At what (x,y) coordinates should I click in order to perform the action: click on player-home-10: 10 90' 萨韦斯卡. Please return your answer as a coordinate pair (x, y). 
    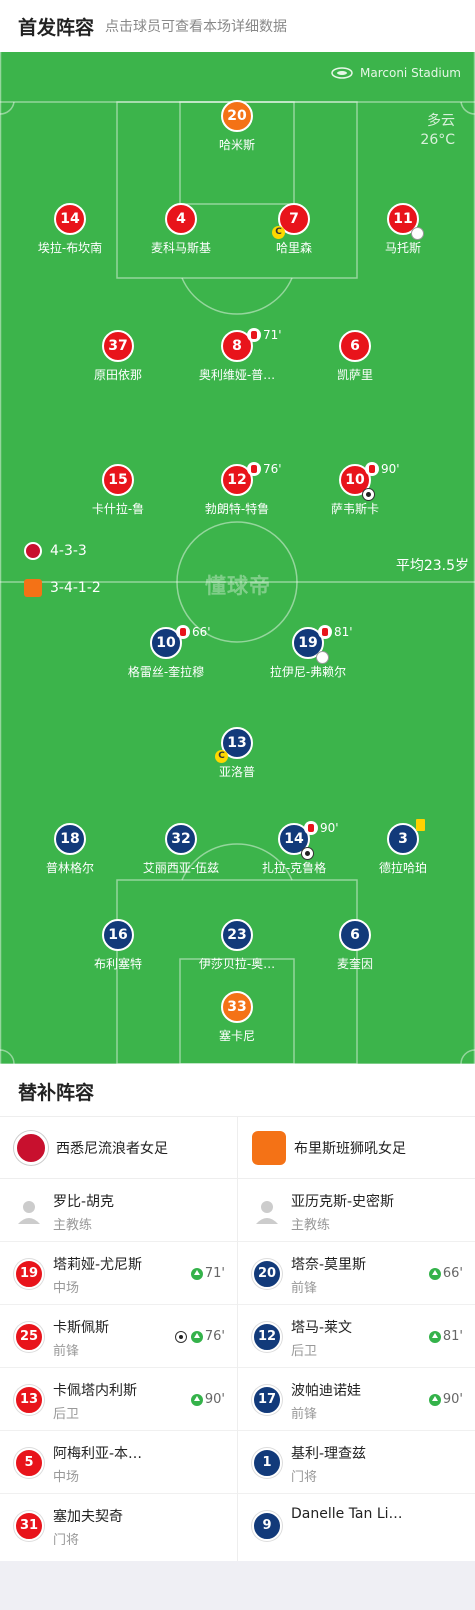
    Looking at the image, I should click on (355, 489).